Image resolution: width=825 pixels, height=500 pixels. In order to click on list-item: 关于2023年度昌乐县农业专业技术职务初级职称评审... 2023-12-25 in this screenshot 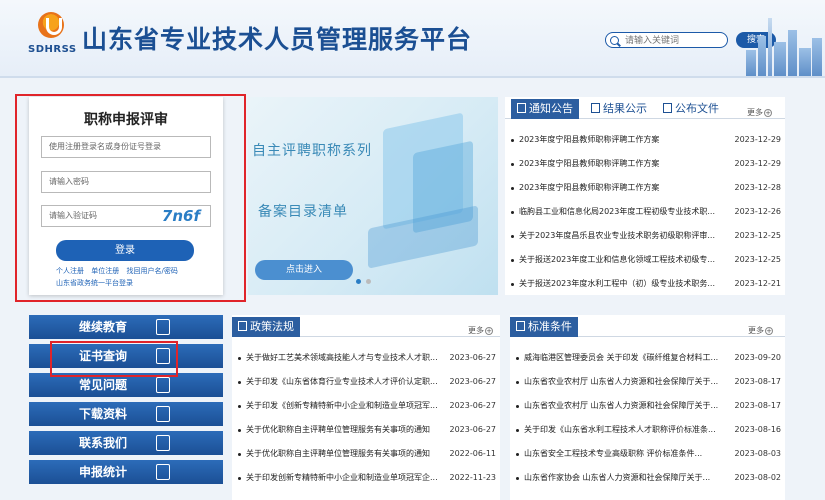, I will do `click(645, 236)`.